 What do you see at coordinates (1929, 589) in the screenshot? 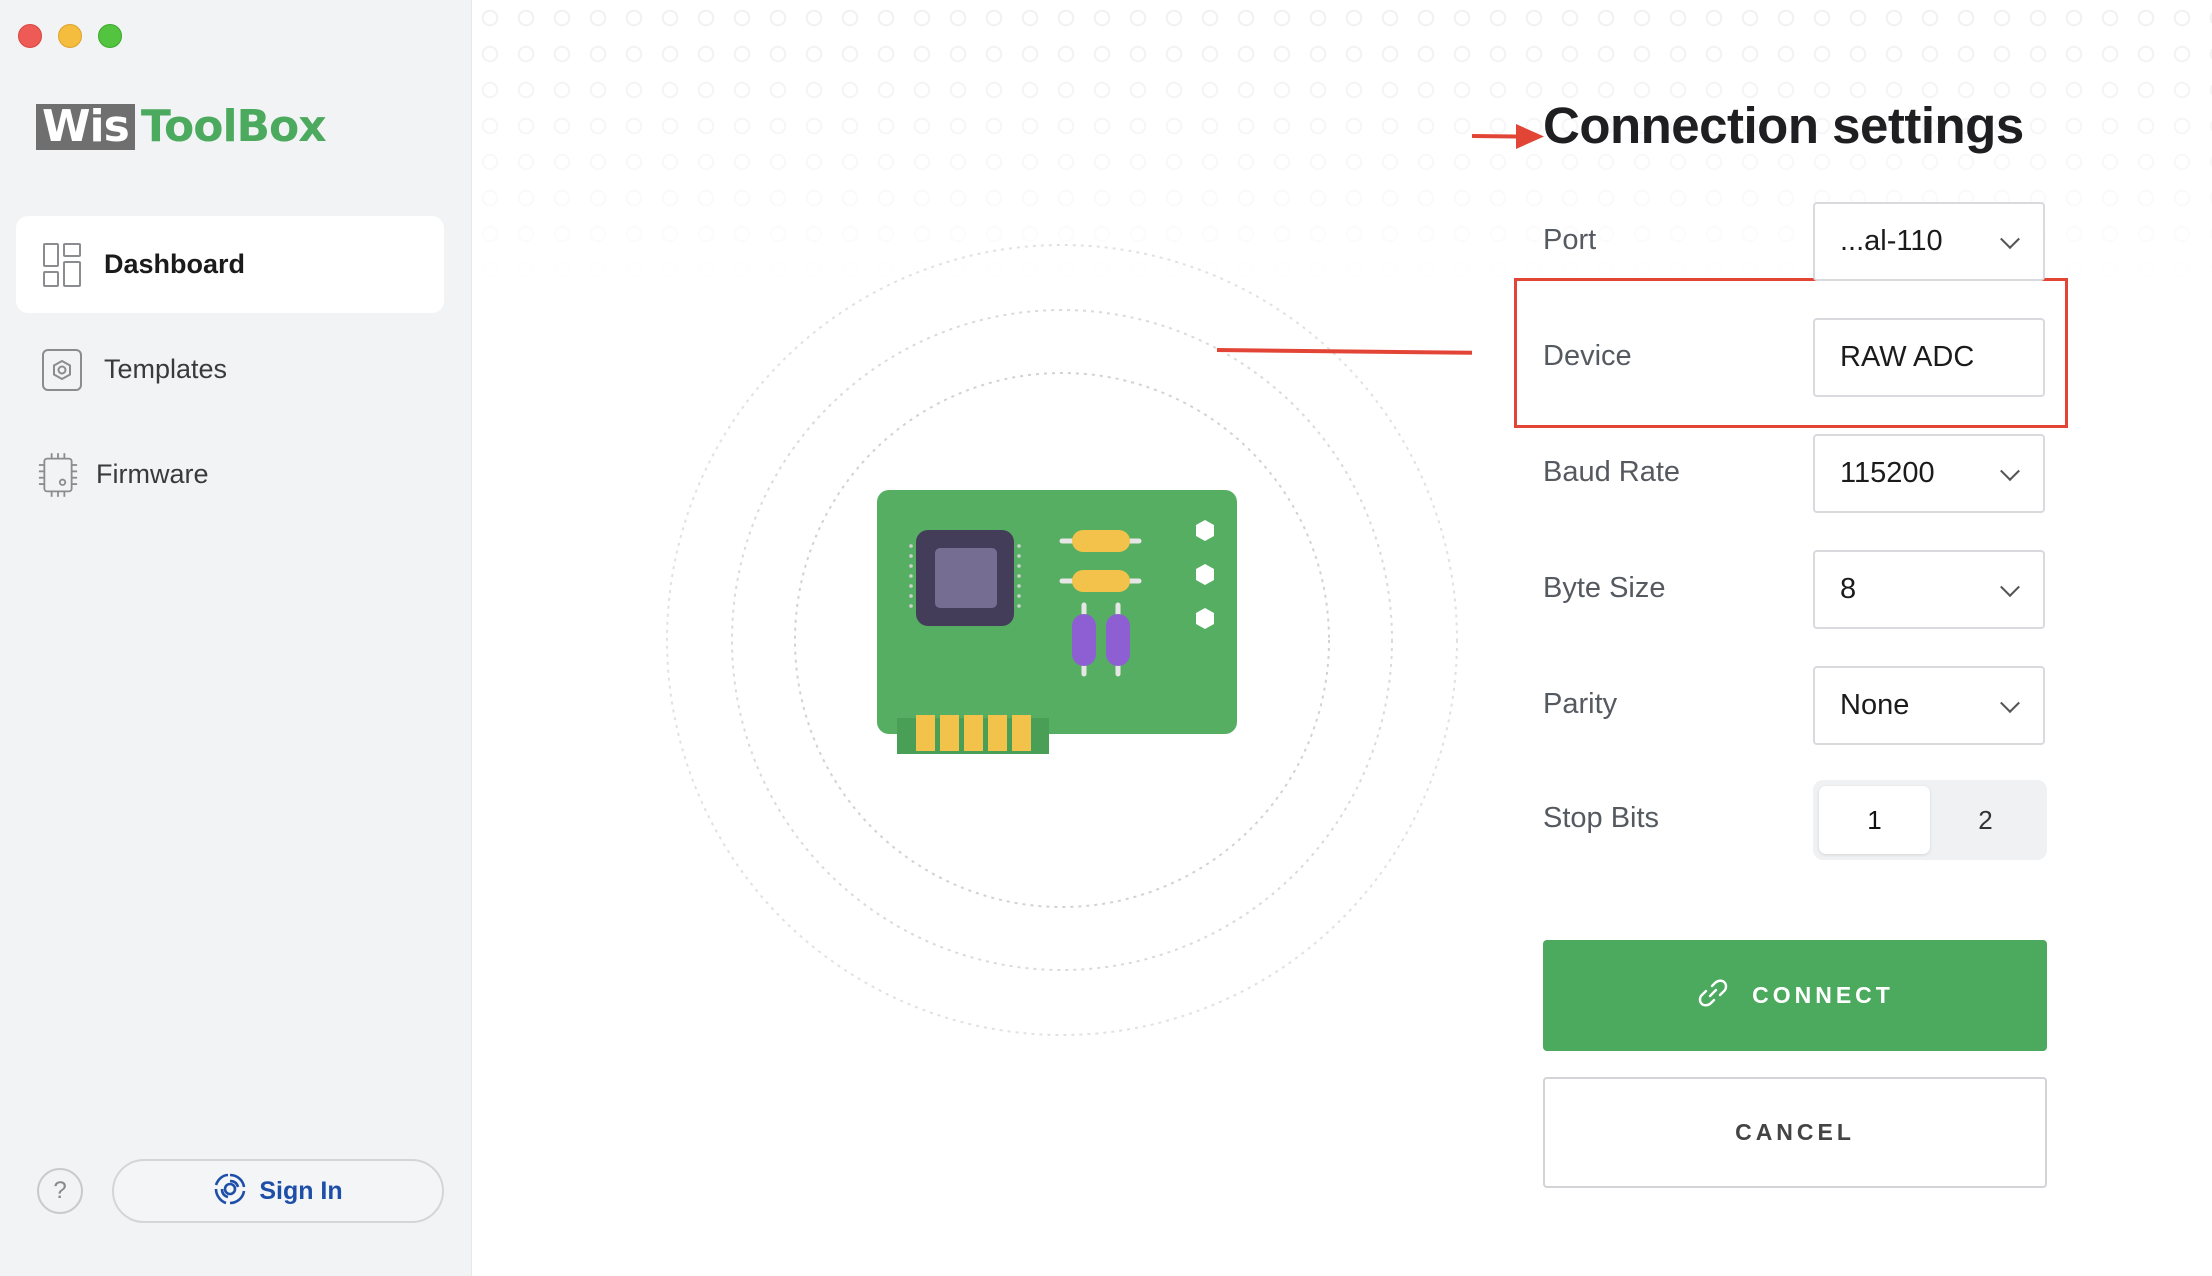
I see `byte-size-select: 8` at bounding box center [1929, 589].